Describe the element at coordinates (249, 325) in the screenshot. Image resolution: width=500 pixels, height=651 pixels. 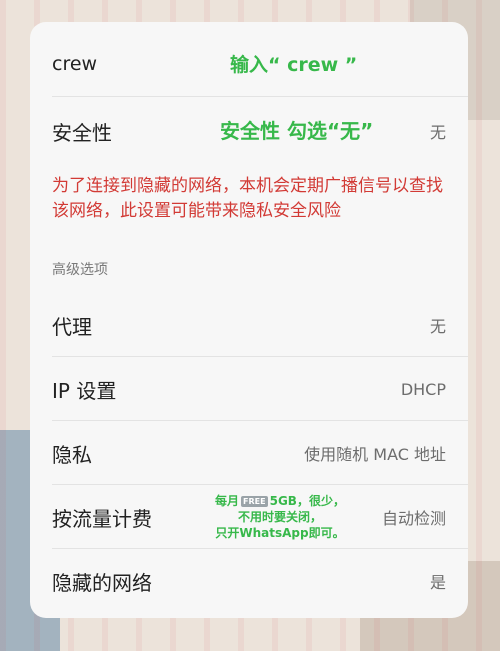
I see `proxy-row: 代理 无` at that location.